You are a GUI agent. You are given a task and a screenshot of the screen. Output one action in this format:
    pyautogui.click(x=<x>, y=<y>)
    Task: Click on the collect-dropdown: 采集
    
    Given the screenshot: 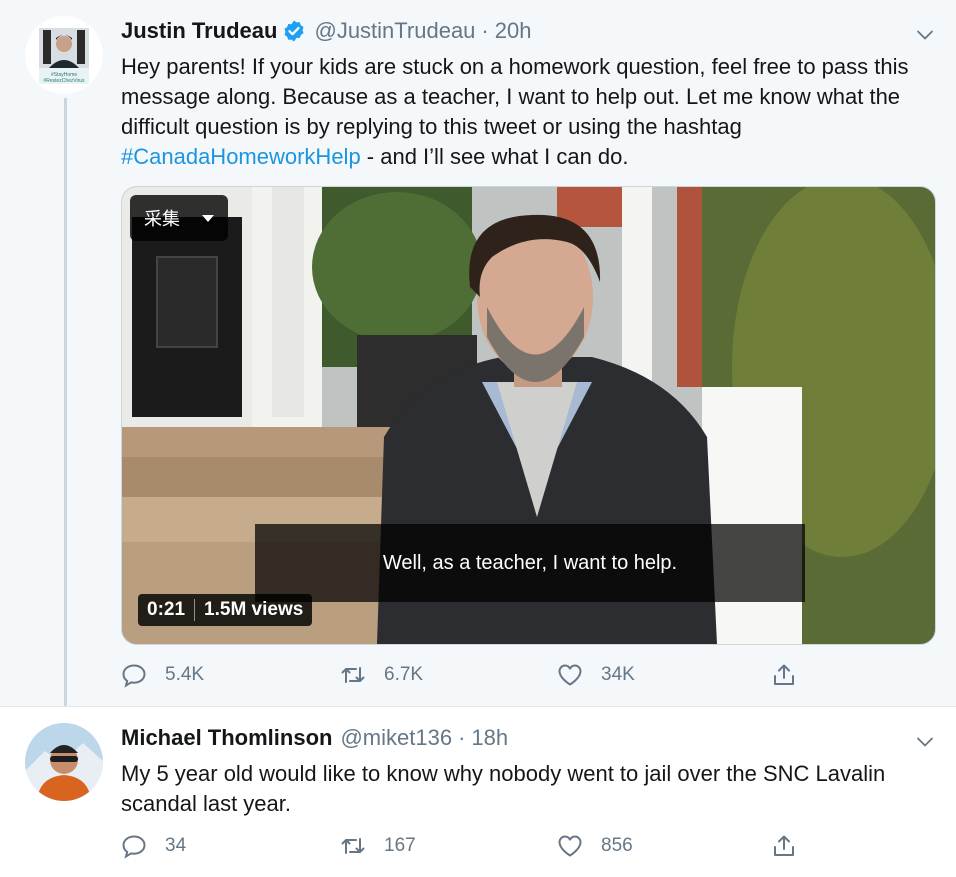 What is the action you would take?
    pyautogui.click(x=179, y=218)
    